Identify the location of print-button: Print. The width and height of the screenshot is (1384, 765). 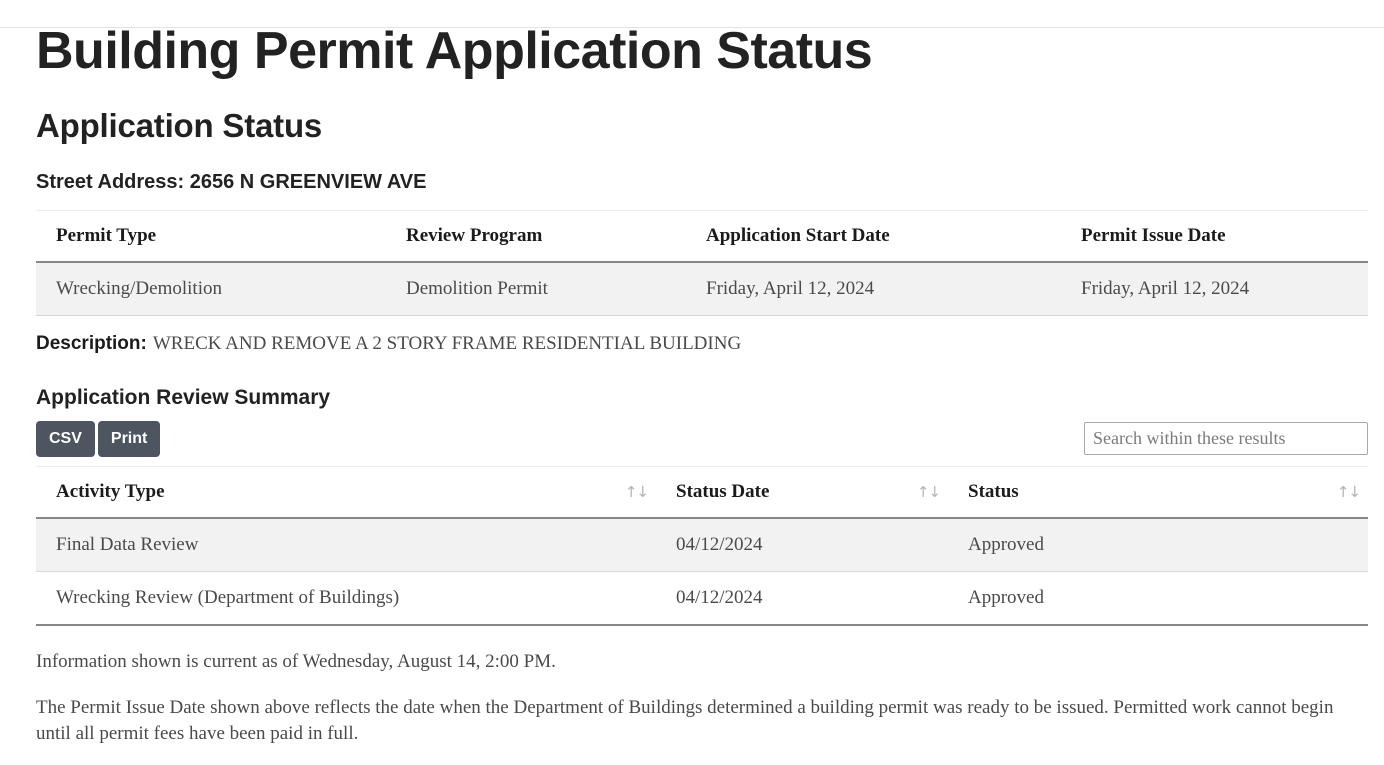
(129, 438).